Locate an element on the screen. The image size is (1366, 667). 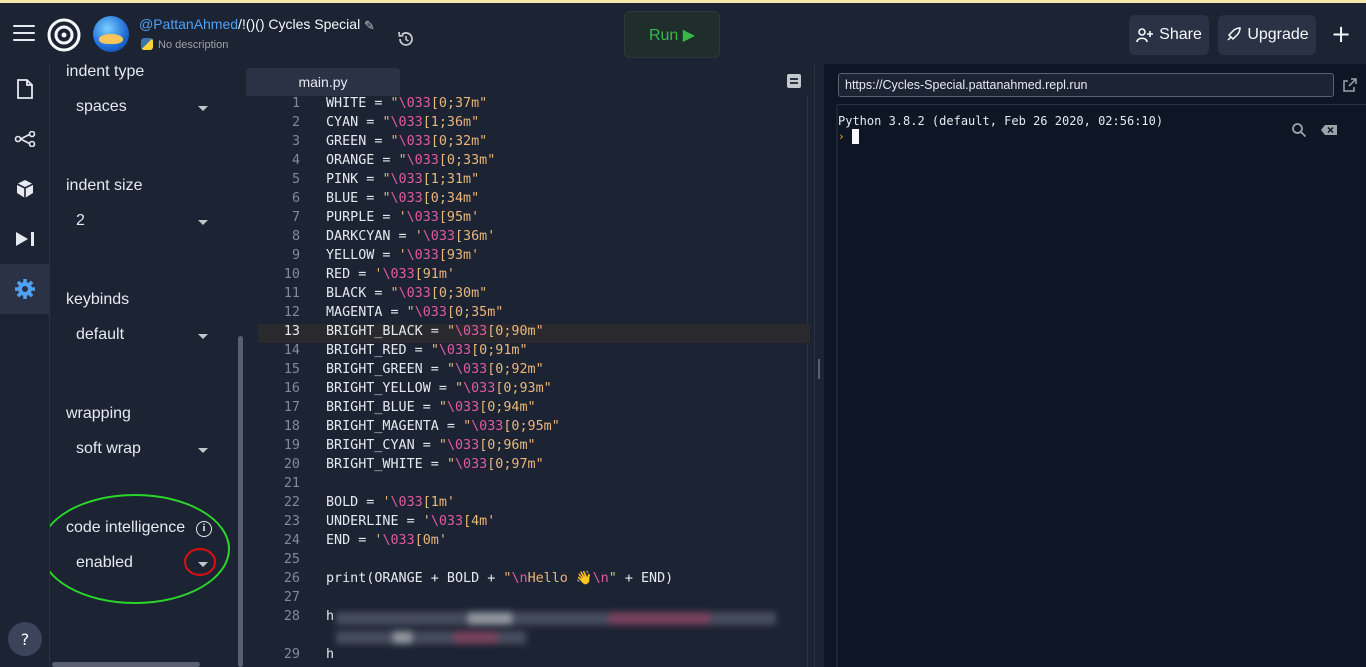
code-line: DARKCYAN = '\033[36m' is located at coordinates (410, 236).